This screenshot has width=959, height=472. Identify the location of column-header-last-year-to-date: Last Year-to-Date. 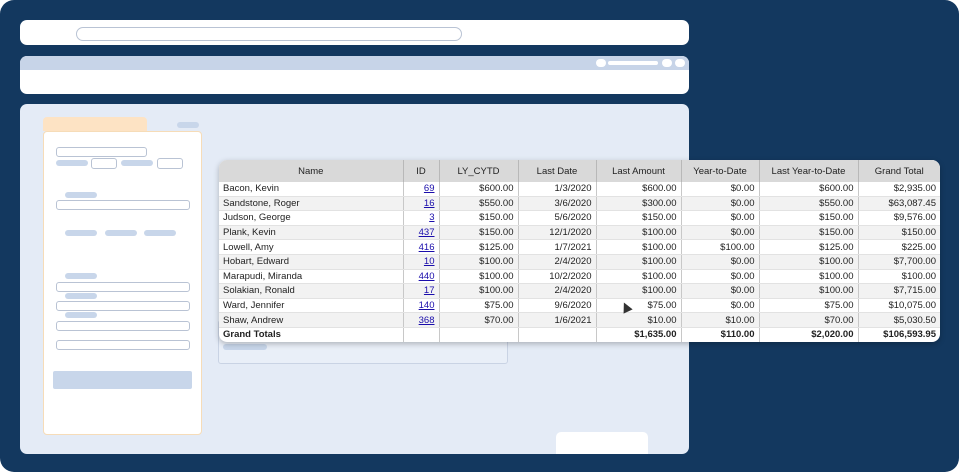
(809, 171).